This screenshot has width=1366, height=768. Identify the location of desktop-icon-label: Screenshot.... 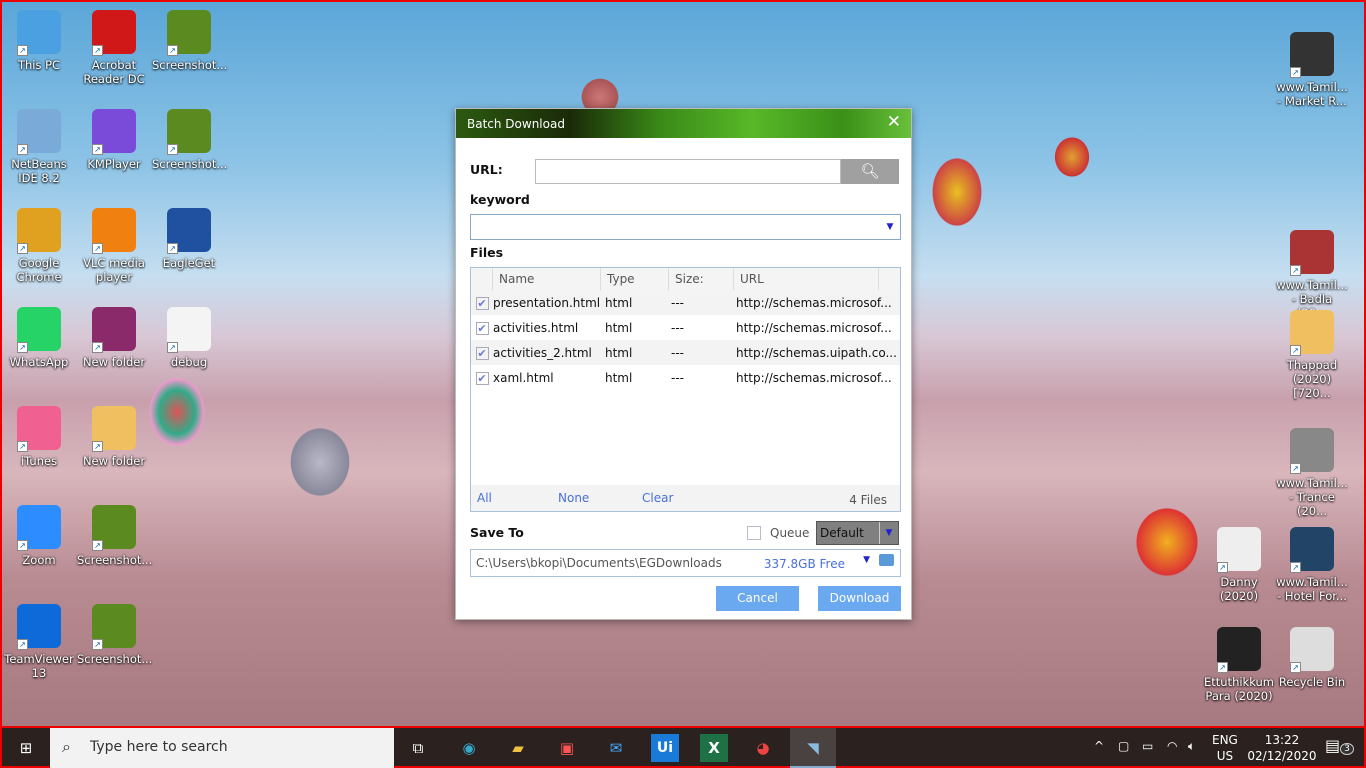
(190, 65).